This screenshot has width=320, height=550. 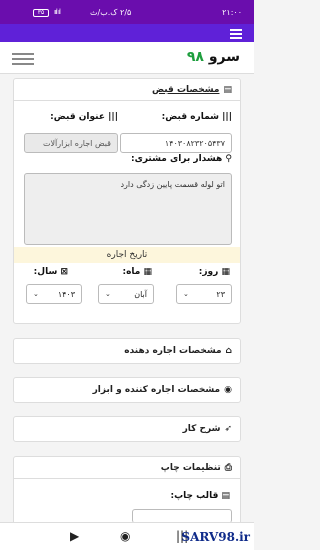 I want to click on year-select: ⌄ ۱۴۰۳, so click(x=54, y=294).